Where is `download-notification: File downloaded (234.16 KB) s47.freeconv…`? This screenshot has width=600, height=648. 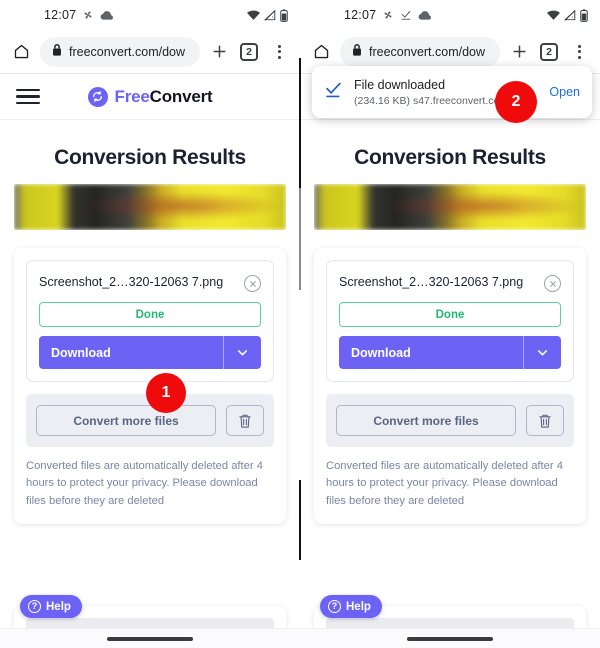
download-notification: File downloaded (234.16 KB) s47.freeconv… is located at coordinates (452, 92).